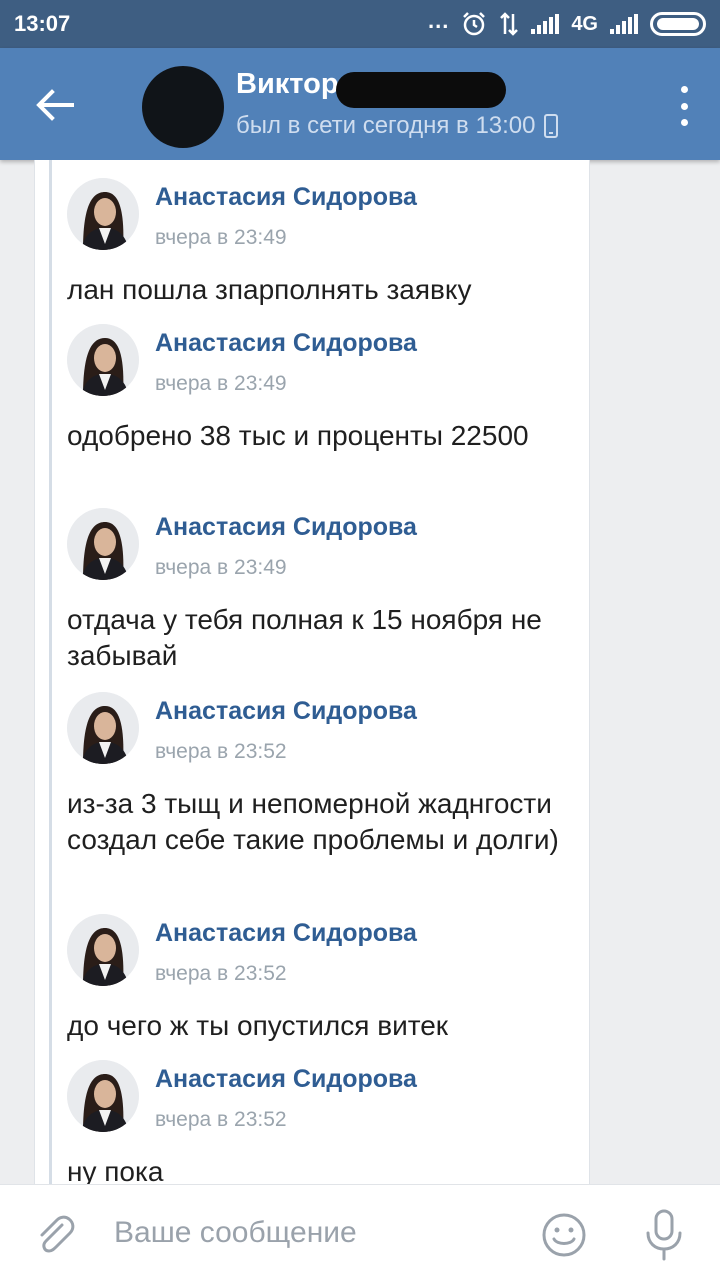 Image resolution: width=720 pixels, height=1280 pixels. What do you see at coordinates (545, 24) in the screenshot?
I see `signal-icon` at bounding box center [545, 24].